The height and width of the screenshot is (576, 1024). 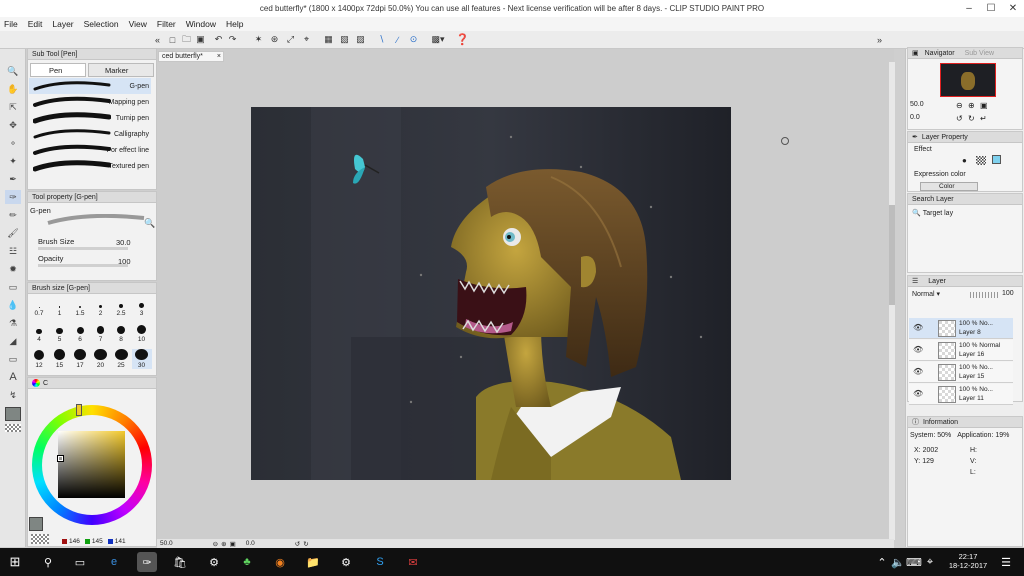 I want to click on brush-item: Turnip pen, so click(x=90, y=118).